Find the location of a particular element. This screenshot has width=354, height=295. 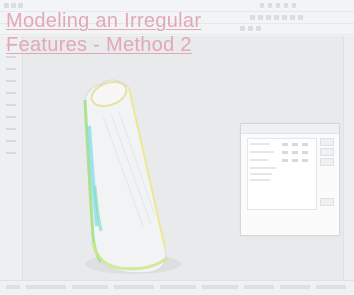

feature-dialog is located at coordinates (290, 179).